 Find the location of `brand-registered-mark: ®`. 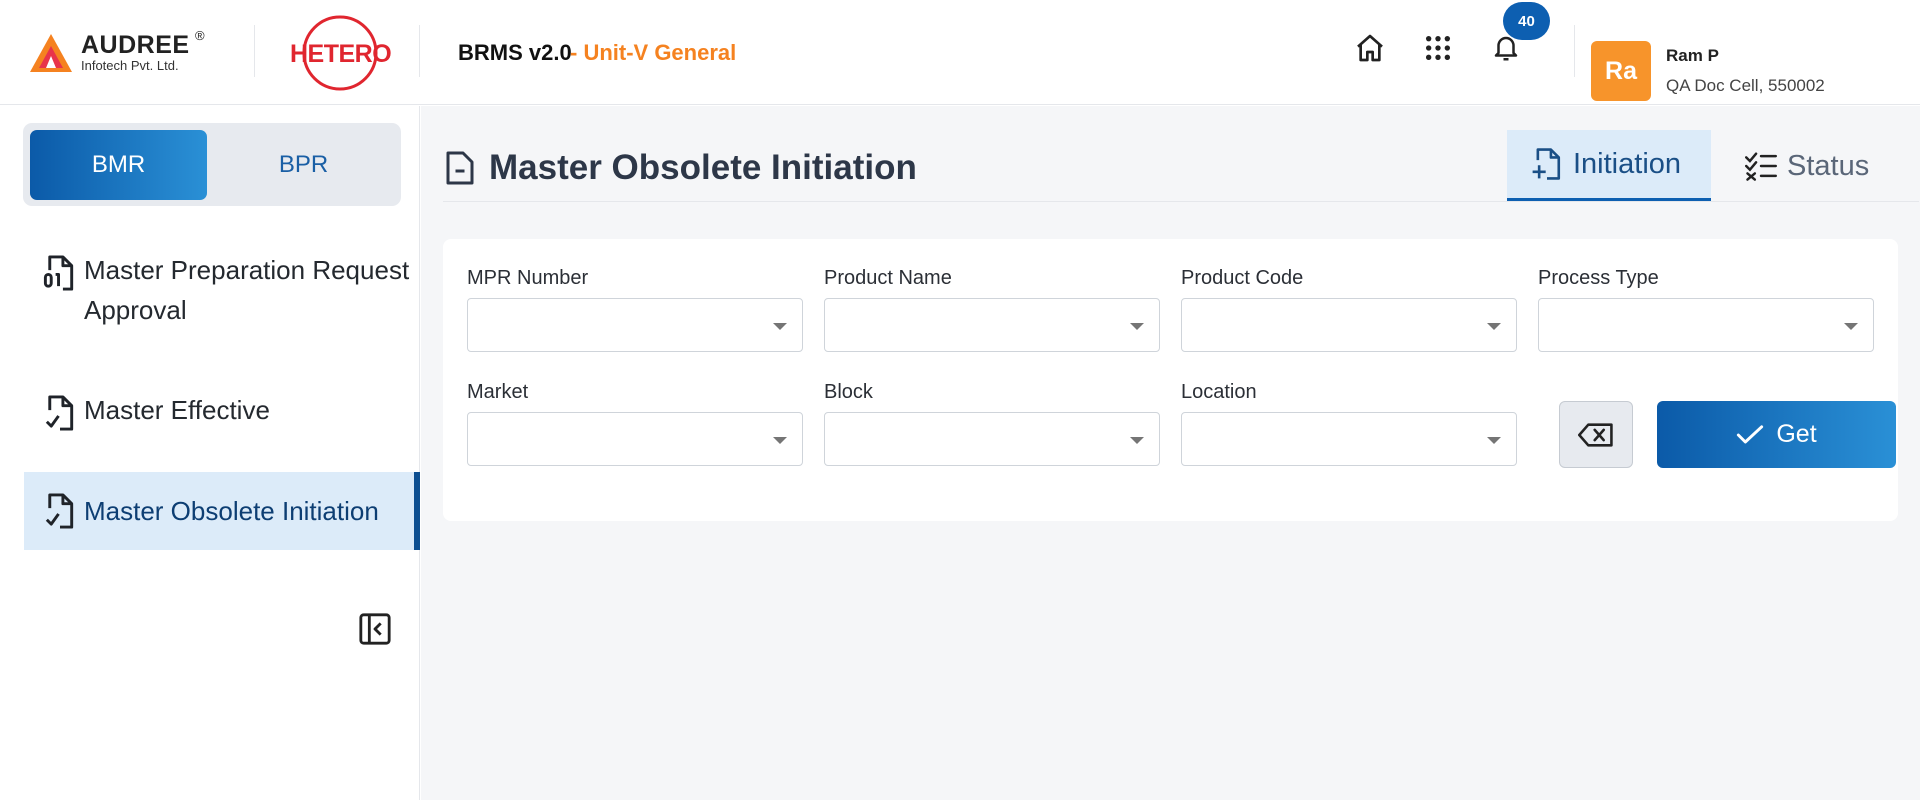

brand-registered-mark: ® is located at coordinates (200, 35).